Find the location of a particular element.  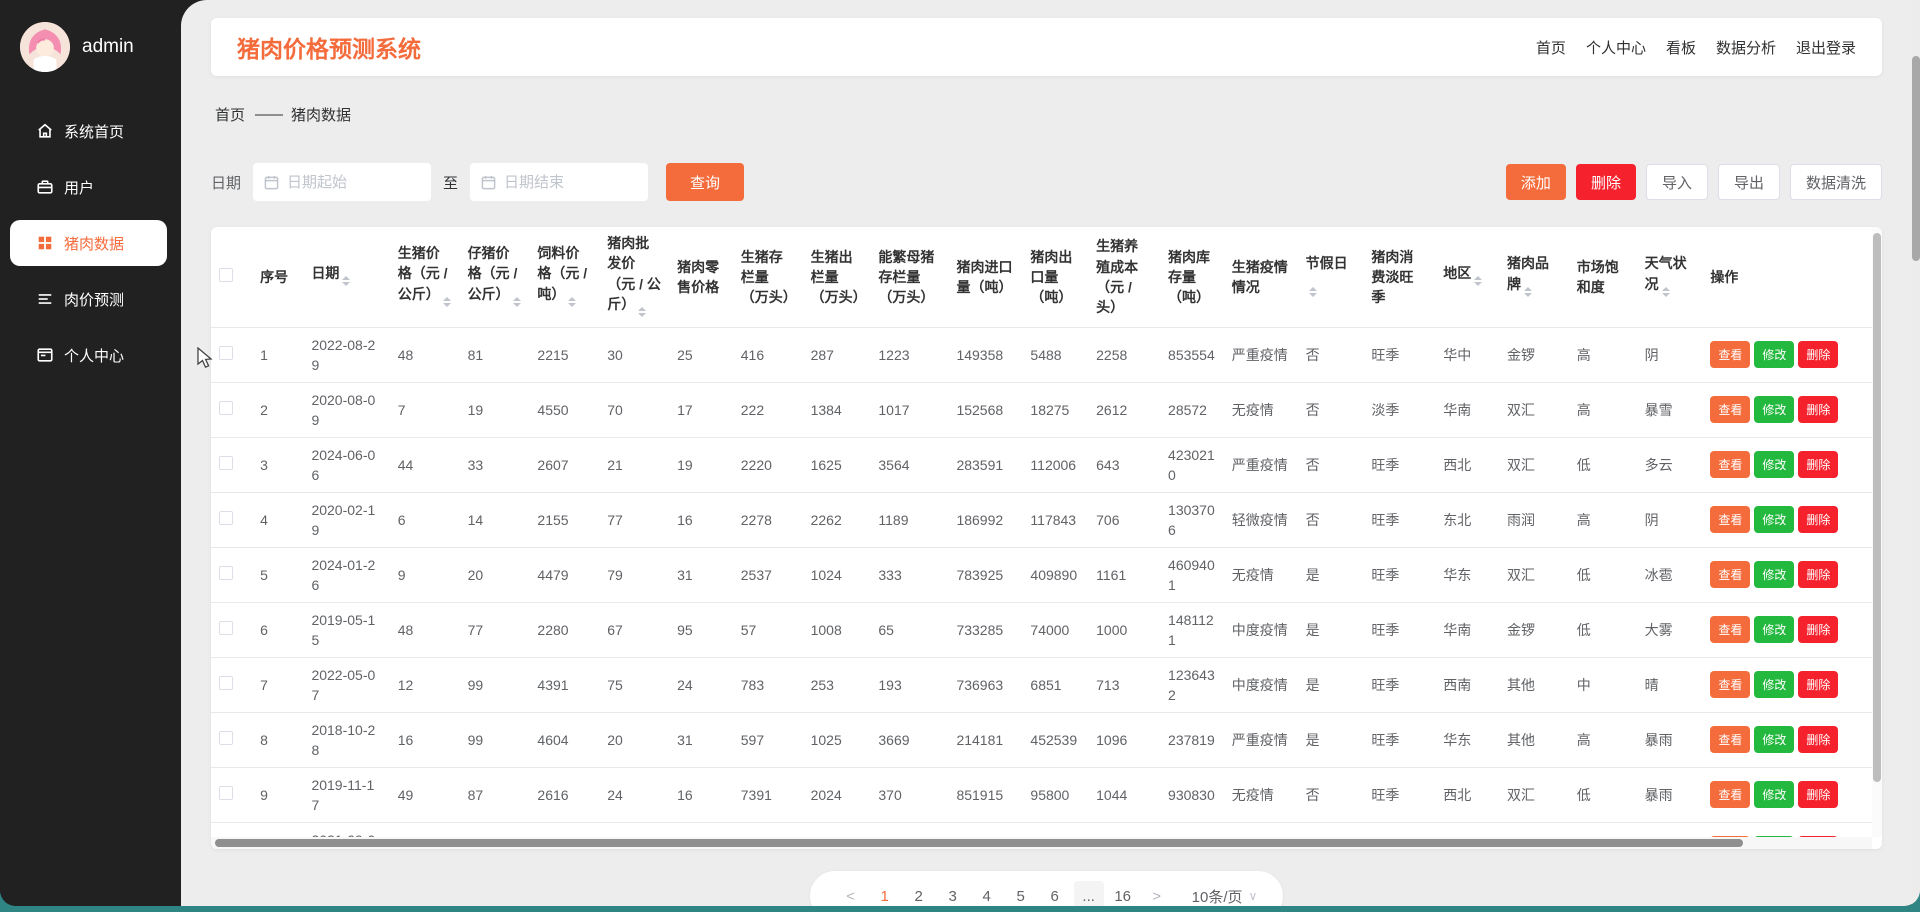

pagination-prev-button: < is located at coordinates (851, 893).